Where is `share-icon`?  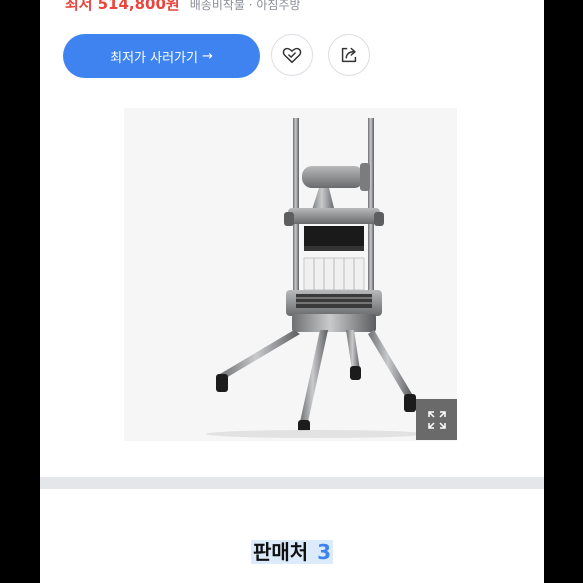
share-icon is located at coordinates (349, 55).